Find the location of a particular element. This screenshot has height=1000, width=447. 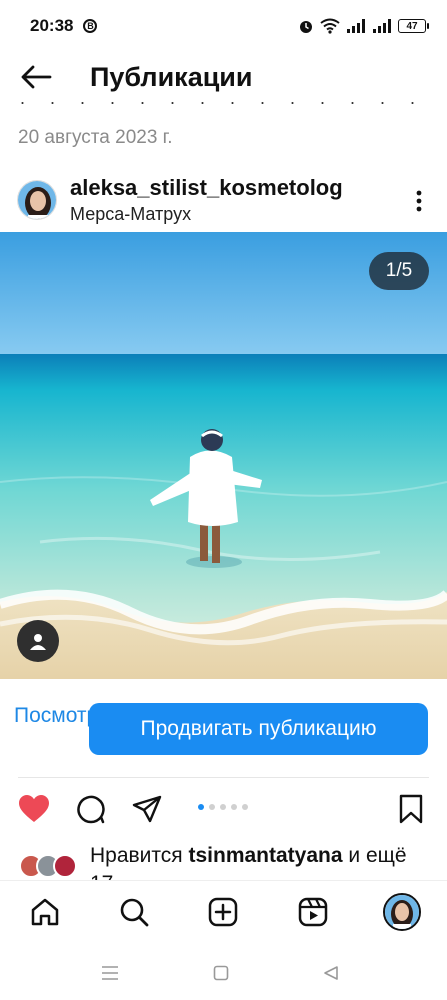

photo-counter: 1/5 is located at coordinates (399, 271).